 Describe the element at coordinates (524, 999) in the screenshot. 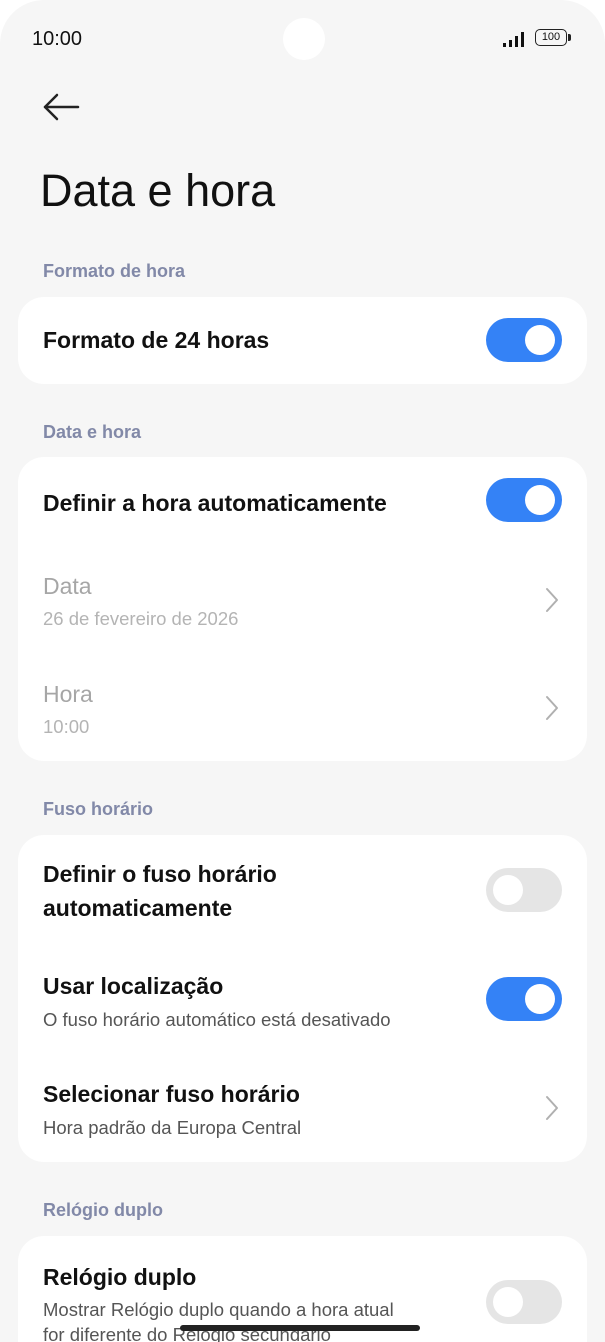

I see `toggle-use-location` at that location.